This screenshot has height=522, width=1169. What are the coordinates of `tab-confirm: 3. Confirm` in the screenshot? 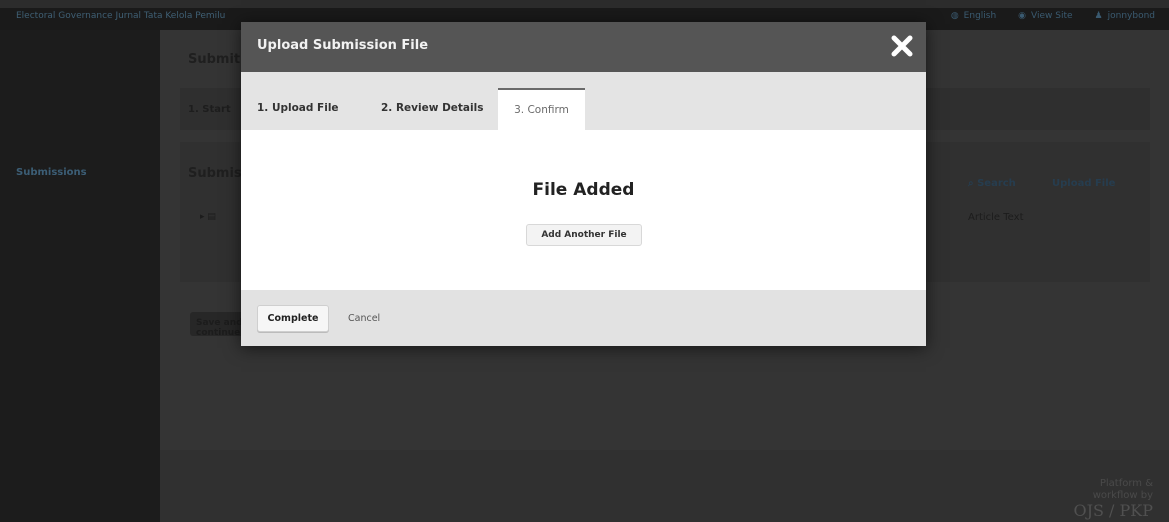 It's located at (541, 110).